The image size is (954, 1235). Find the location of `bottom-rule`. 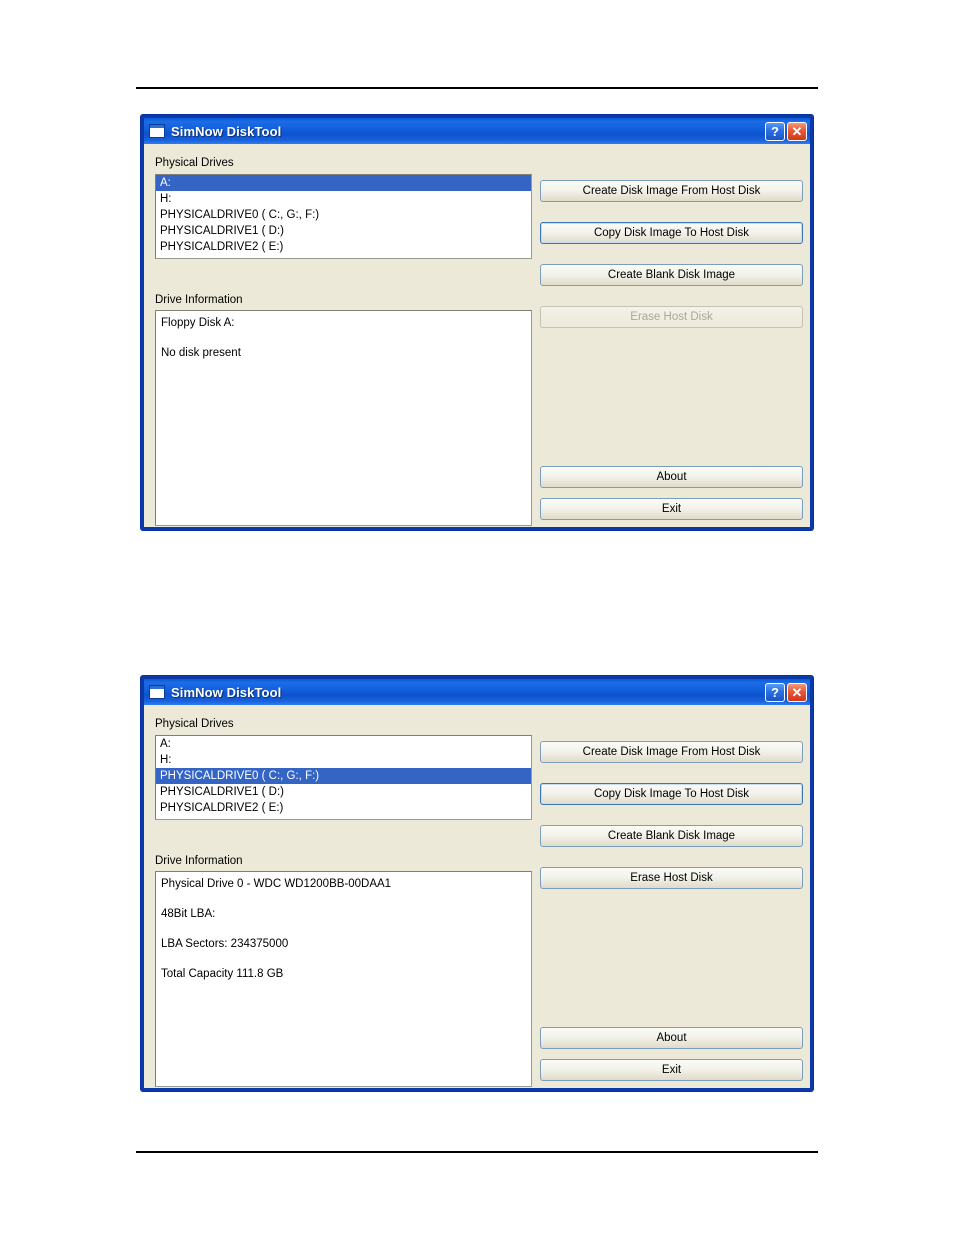

bottom-rule is located at coordinates (477, 1152).